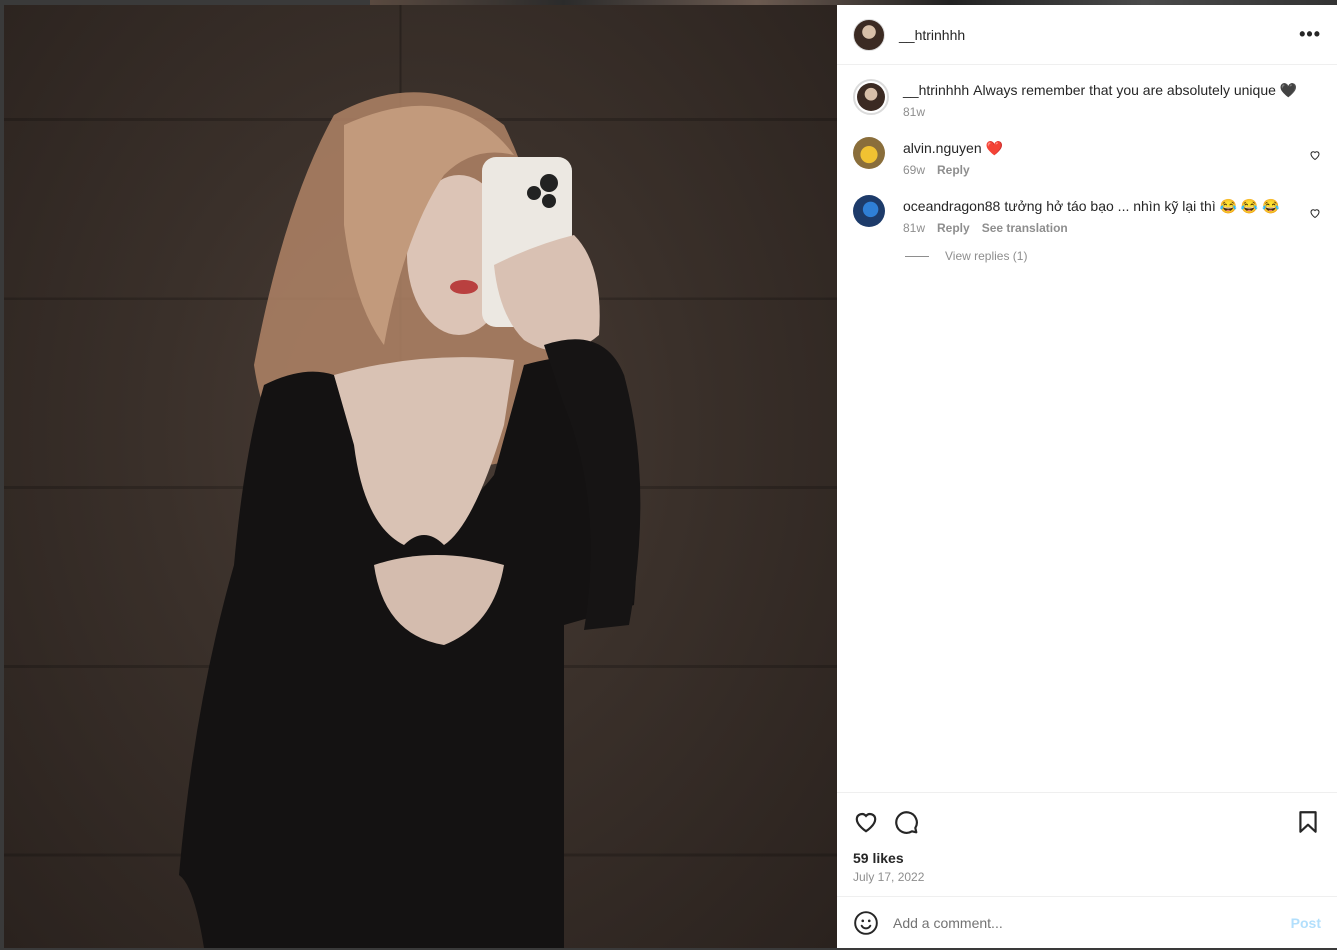 Image resolution: width=1337 pixels, height=950 pixels. I want to click on post-footer: 59 likes July 17, 2022 Post, so click(1087, 870).